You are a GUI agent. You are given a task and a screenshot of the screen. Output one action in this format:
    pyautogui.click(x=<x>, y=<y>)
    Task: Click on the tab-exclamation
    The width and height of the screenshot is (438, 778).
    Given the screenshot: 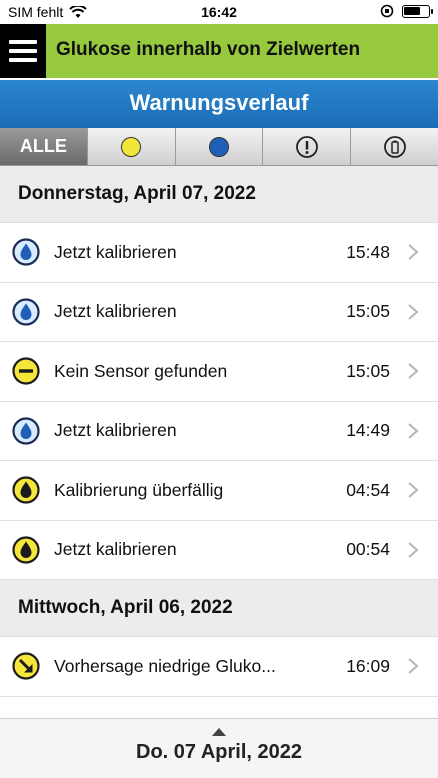 What is the action you would take?
    pyautogui.click(x=307, y=146)
    